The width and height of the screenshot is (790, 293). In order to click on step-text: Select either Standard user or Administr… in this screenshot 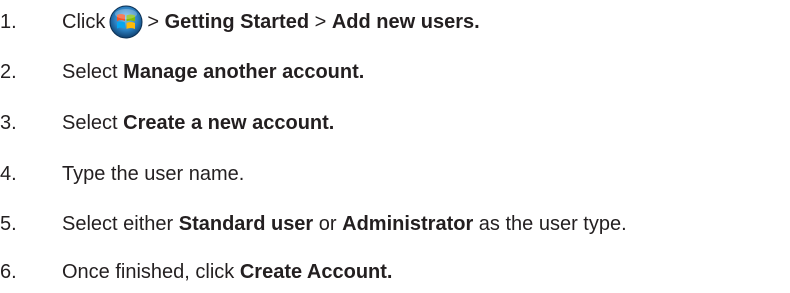, I will do `click(344, 224)`.